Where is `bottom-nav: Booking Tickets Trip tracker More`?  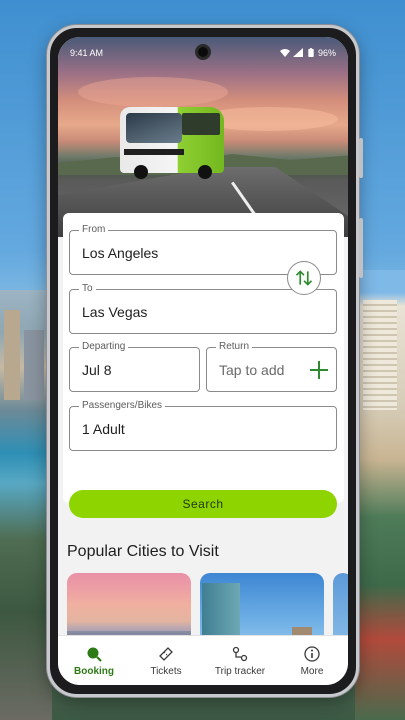
bottom-nav: Booking Tickets Trip tracker More is located at coordinates (203, 660).